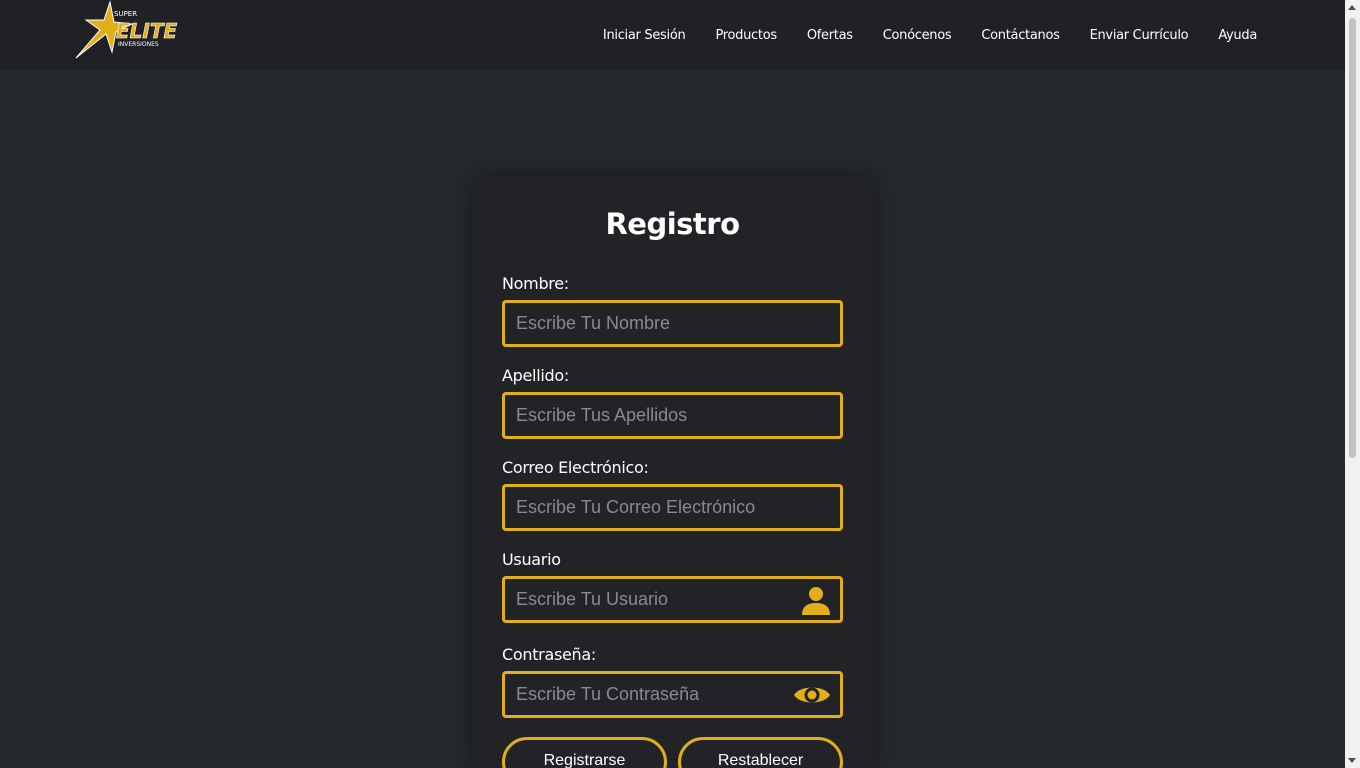 The image size is (1360, 768). I want to click on brand-logo: SUPER ELITE INVERSIONES, so click(138, 30).